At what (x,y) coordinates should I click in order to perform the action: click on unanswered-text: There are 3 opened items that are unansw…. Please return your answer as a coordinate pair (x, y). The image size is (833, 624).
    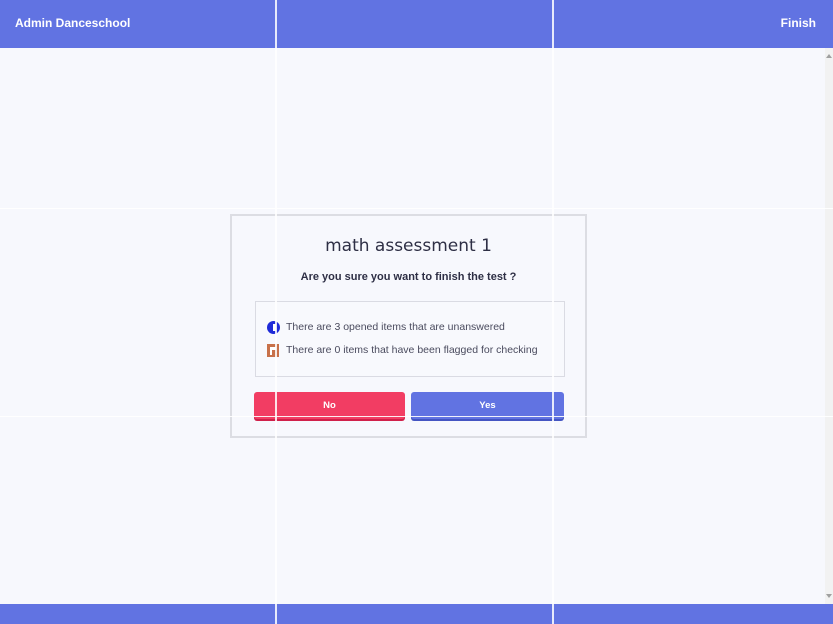
    Looking at the image, I should click on (395, 327).